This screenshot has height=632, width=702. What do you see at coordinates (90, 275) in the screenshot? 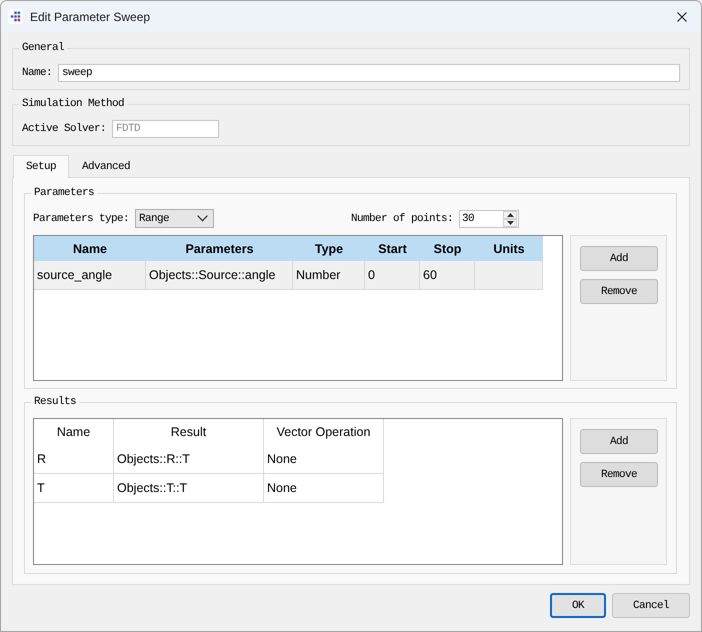
I see `table-cell: source_angle` at bounding box center [90, 275].